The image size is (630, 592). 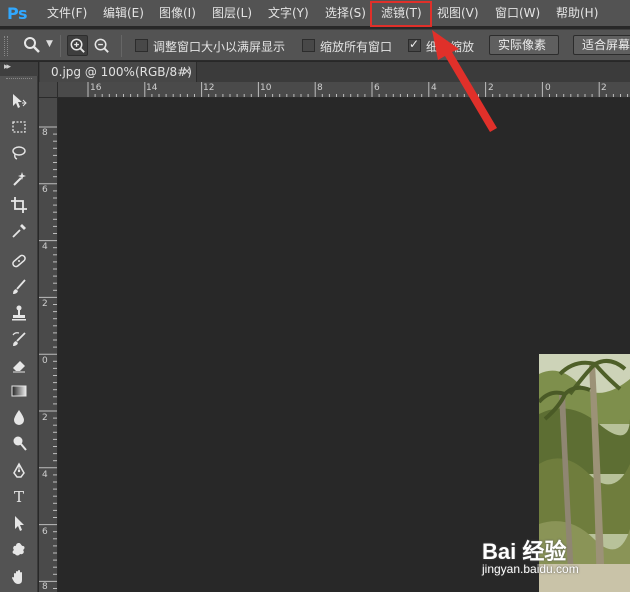 I want to click on zoom-in-button, so click(x=77, y=45).